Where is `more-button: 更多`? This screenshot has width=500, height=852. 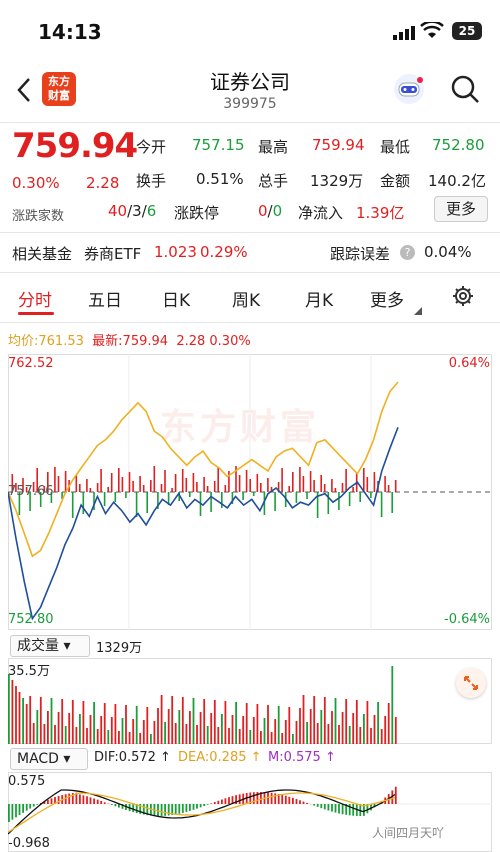 more-button: 更多 is located at coordinates (461, 209).